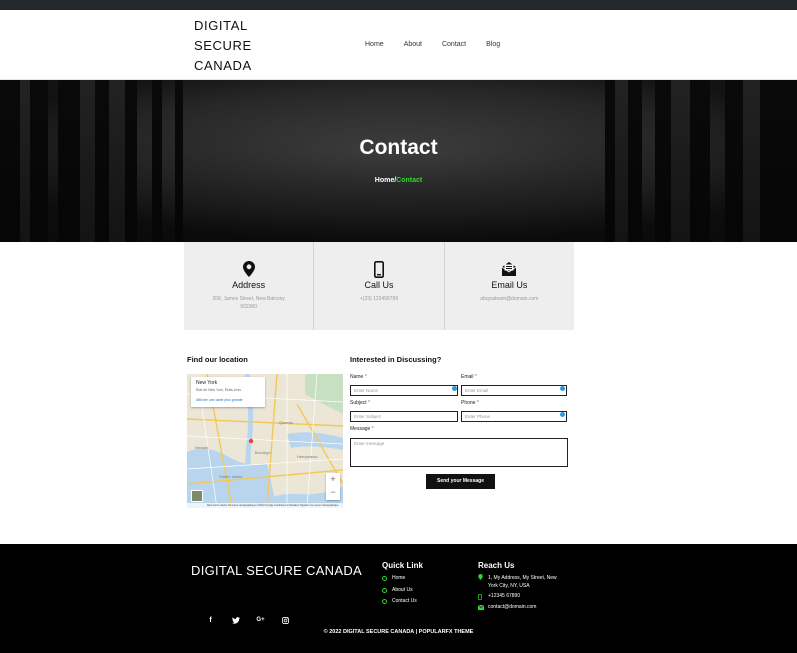  I want to click on svg-text: Queens, so click(286, 422).